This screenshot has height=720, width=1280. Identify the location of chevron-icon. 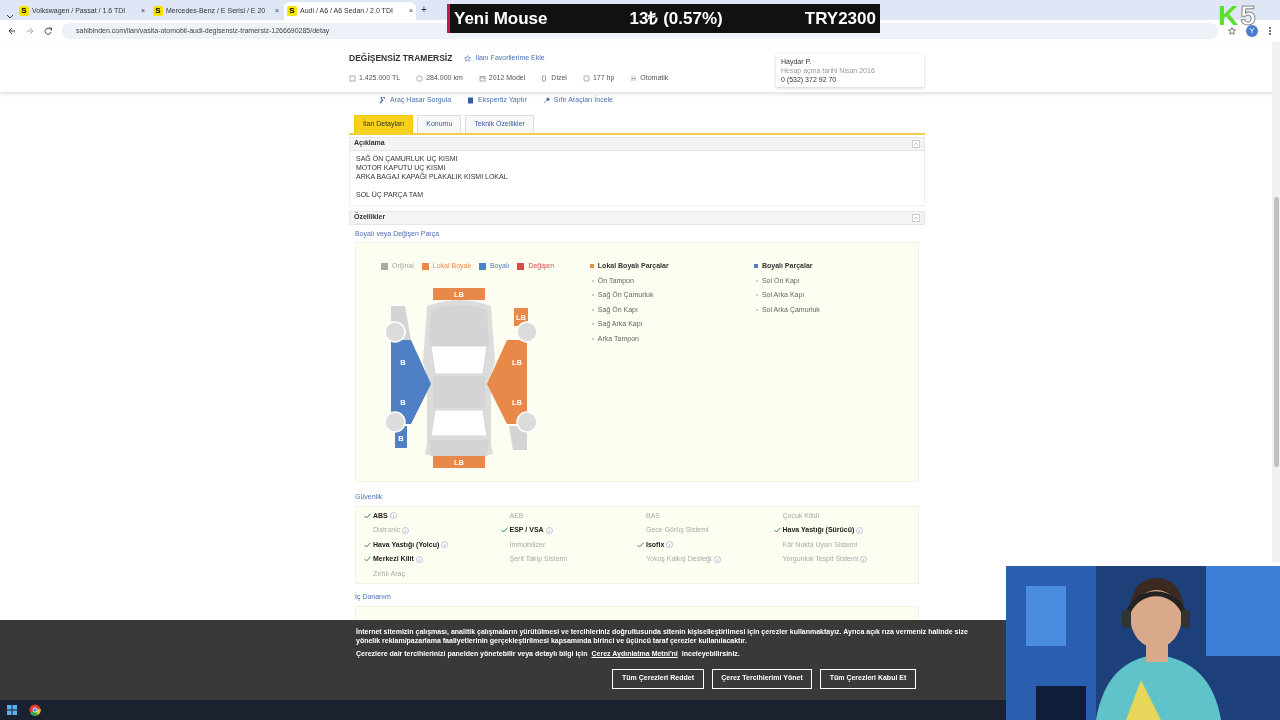
(10, 16).